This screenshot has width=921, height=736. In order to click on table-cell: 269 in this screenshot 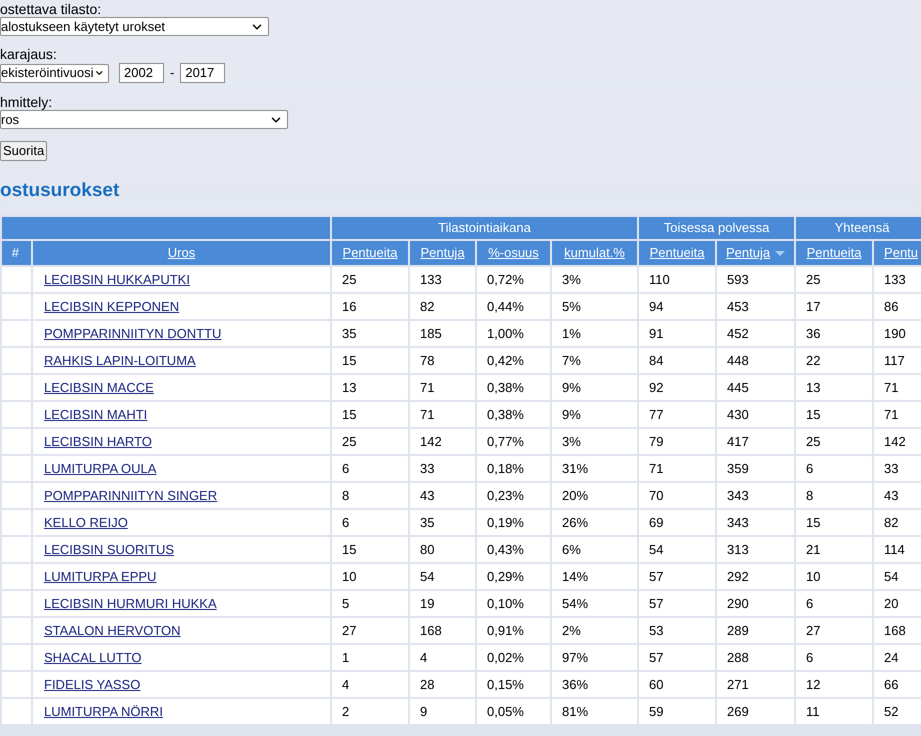, I will do `click(756, 711)`.